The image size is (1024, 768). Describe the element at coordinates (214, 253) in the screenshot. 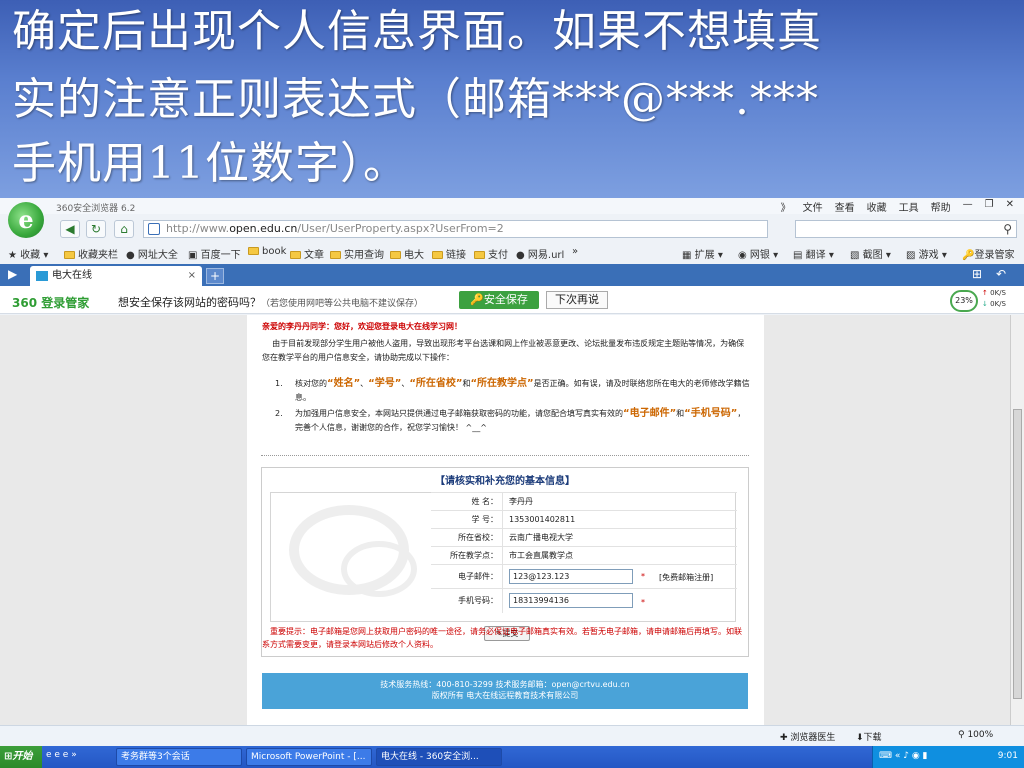

I see `fav-baidu: ▣ 百度一下` at that location.